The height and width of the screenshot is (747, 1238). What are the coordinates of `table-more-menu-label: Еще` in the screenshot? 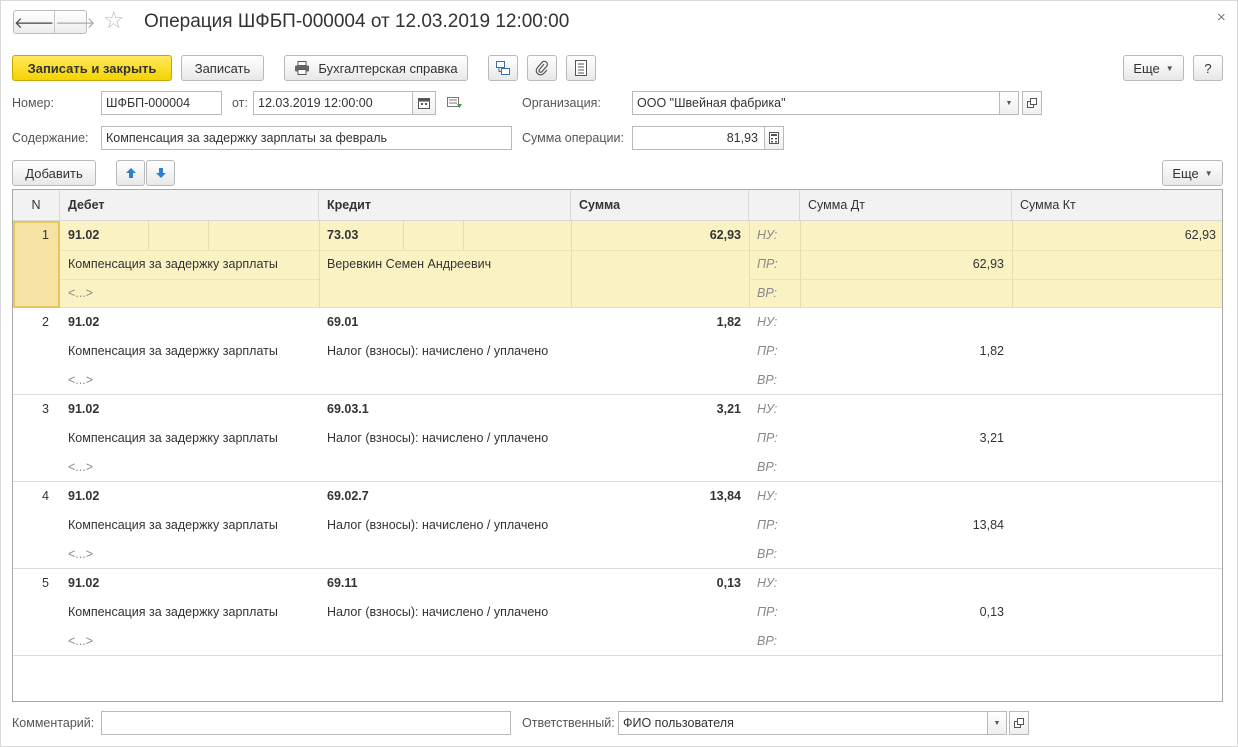 It's located at (1185, 173).